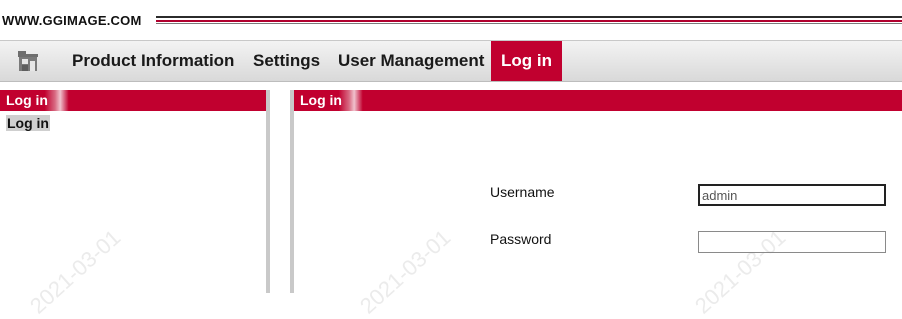 The width and height of the screenshot is (902, 319). I want to click on home-icon, so click(28, 61).